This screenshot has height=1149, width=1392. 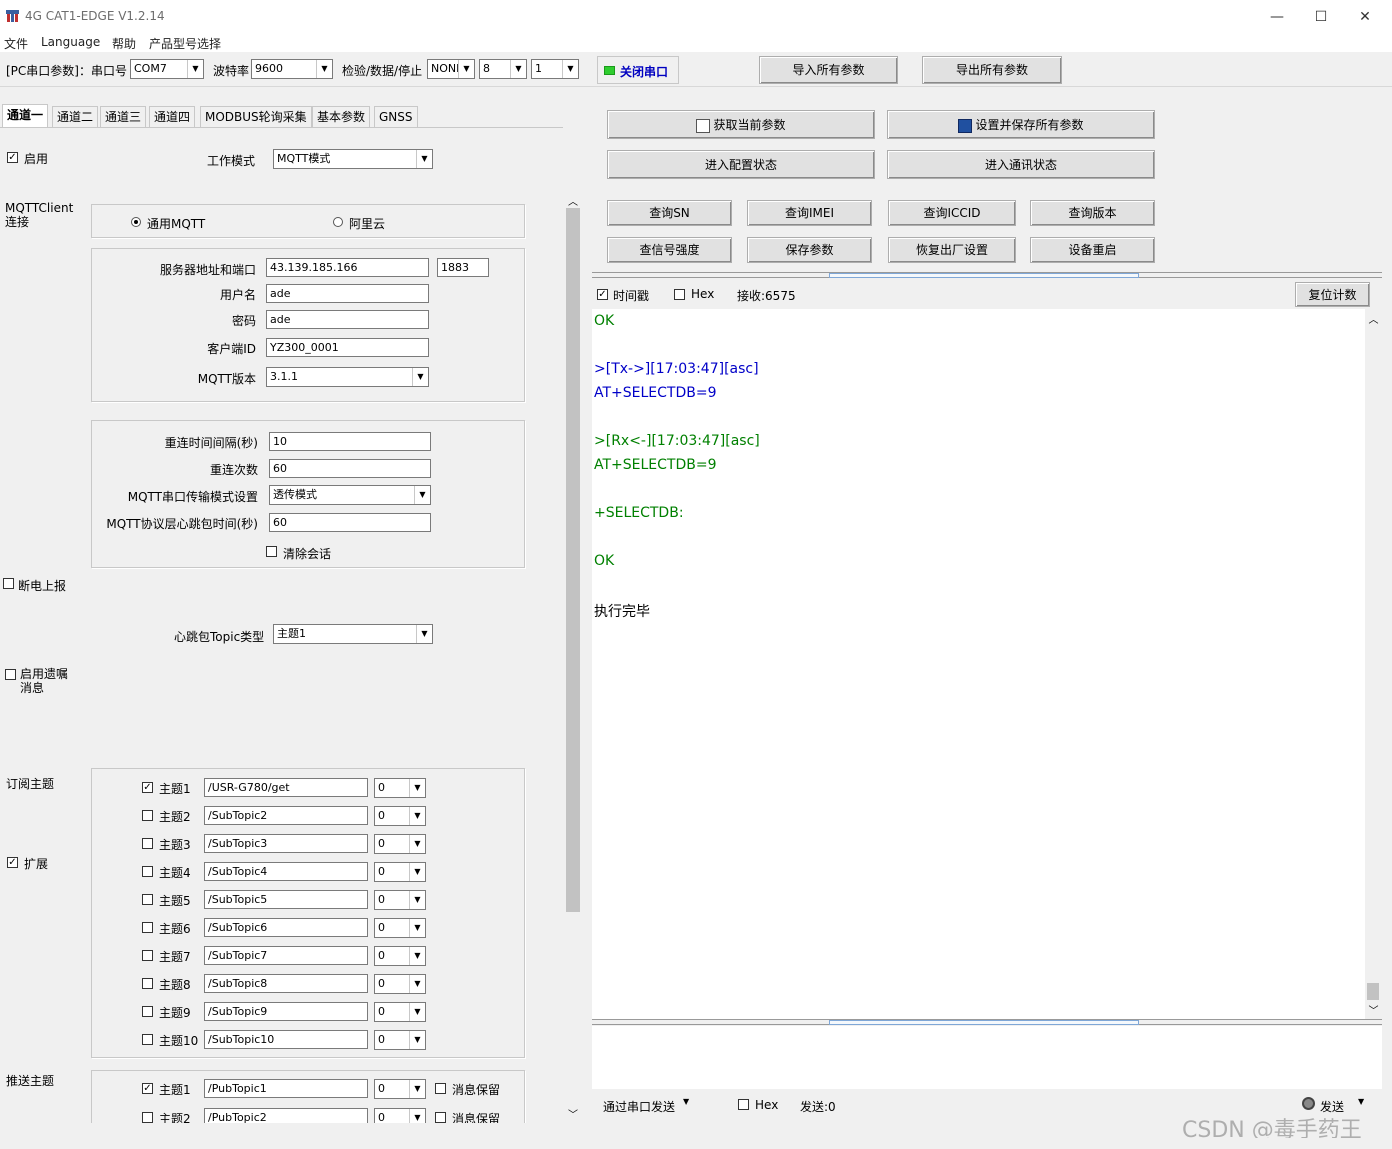 What do you see at coordinates (292, 69) in the screenshot?
I see `baud-select: 9600 ▼` at bounding box center [292, 69].